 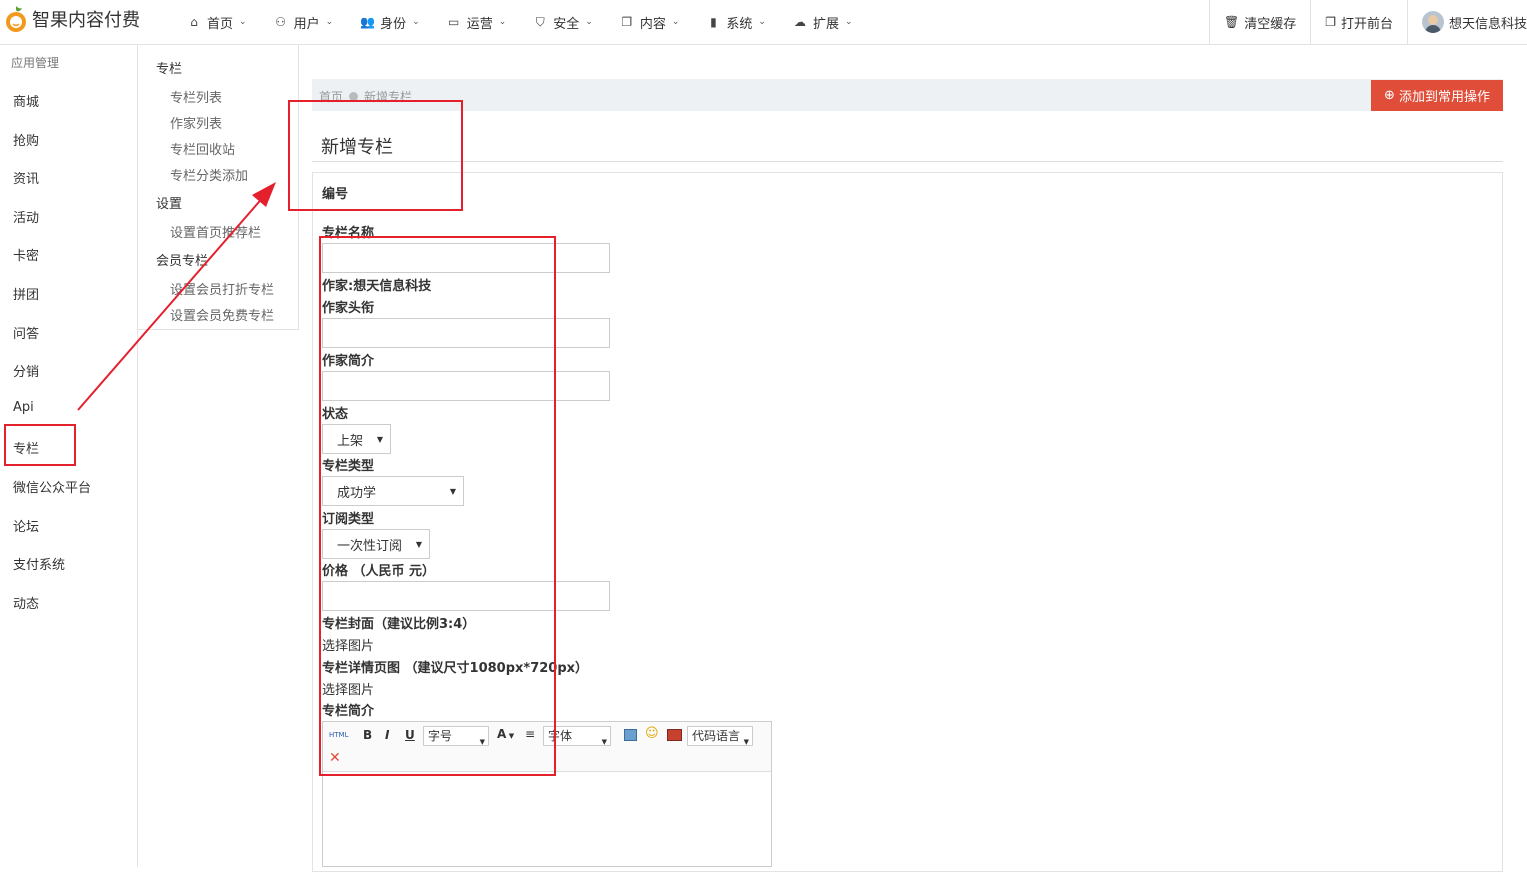 What do you see at coordinates (907, 95) in the screenshot?
I see `breadcrumb: 首页 新增专栏` at bounding box center [907, 95].